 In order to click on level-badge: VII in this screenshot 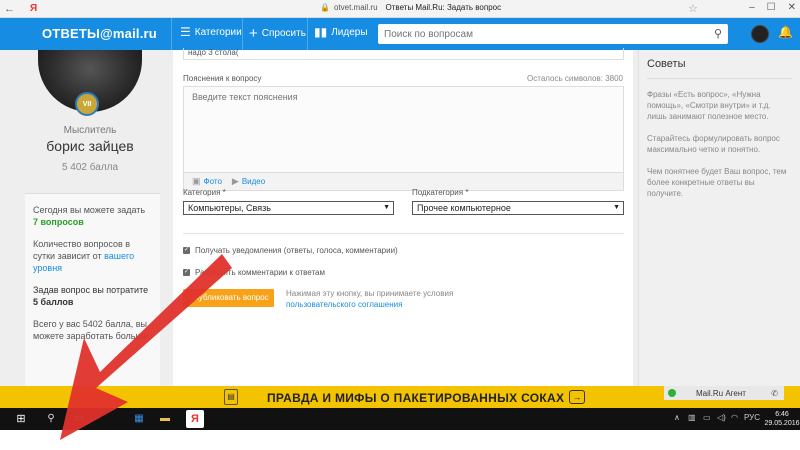, I will do `click(87, 104)`.